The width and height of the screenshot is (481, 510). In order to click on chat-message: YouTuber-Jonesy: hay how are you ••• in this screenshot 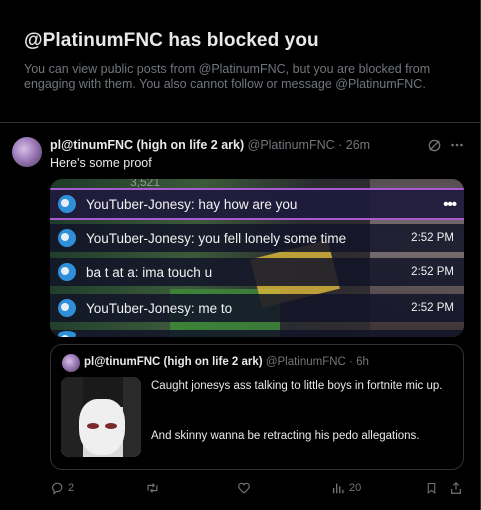, I will do `click(257, 204)`.